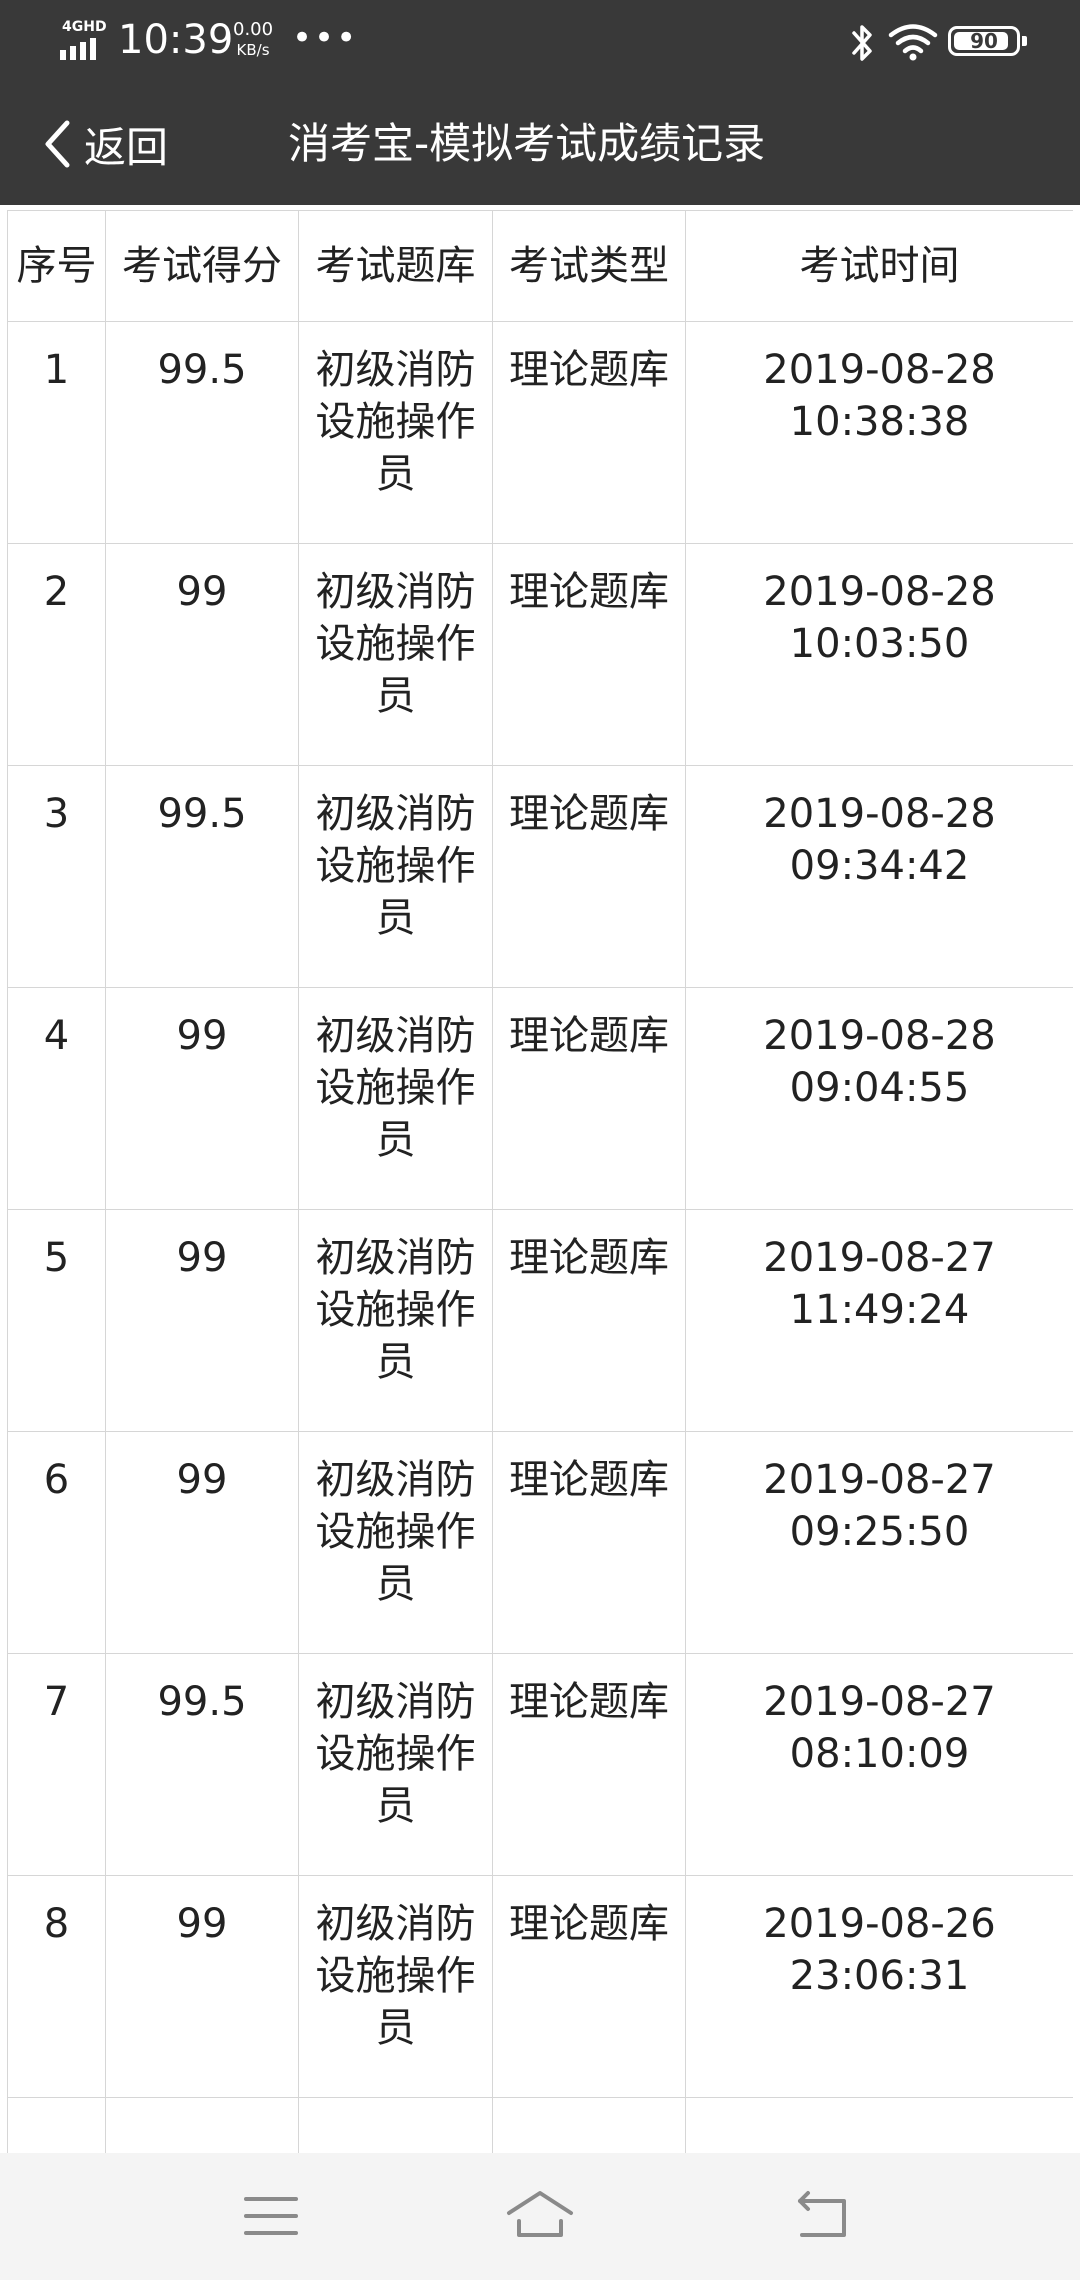 This screenshot has height=2280, width=1080. Describe the element at coordinates (879, 422) in the screenshot. I see `cell-clock: 10:38:38` at that location.